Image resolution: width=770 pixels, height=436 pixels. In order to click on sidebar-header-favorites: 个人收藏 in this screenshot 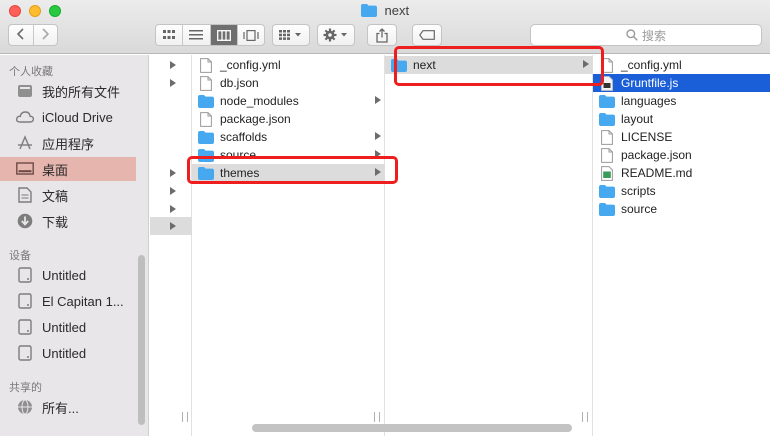, I will do `click(31, 72)`.